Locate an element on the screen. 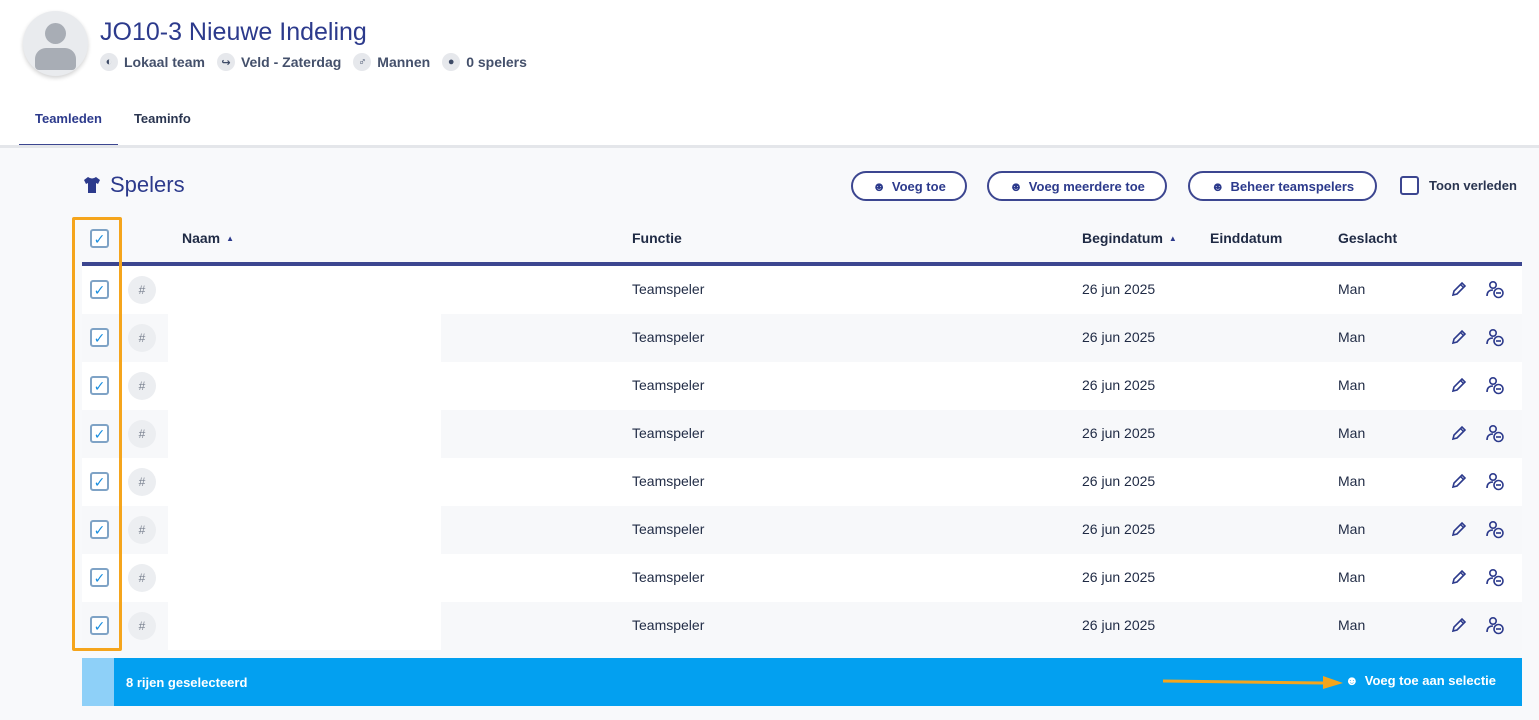 This screenshot has width=1539, height=720. runner-icon: ↪ is located at coordinates (225, 62).